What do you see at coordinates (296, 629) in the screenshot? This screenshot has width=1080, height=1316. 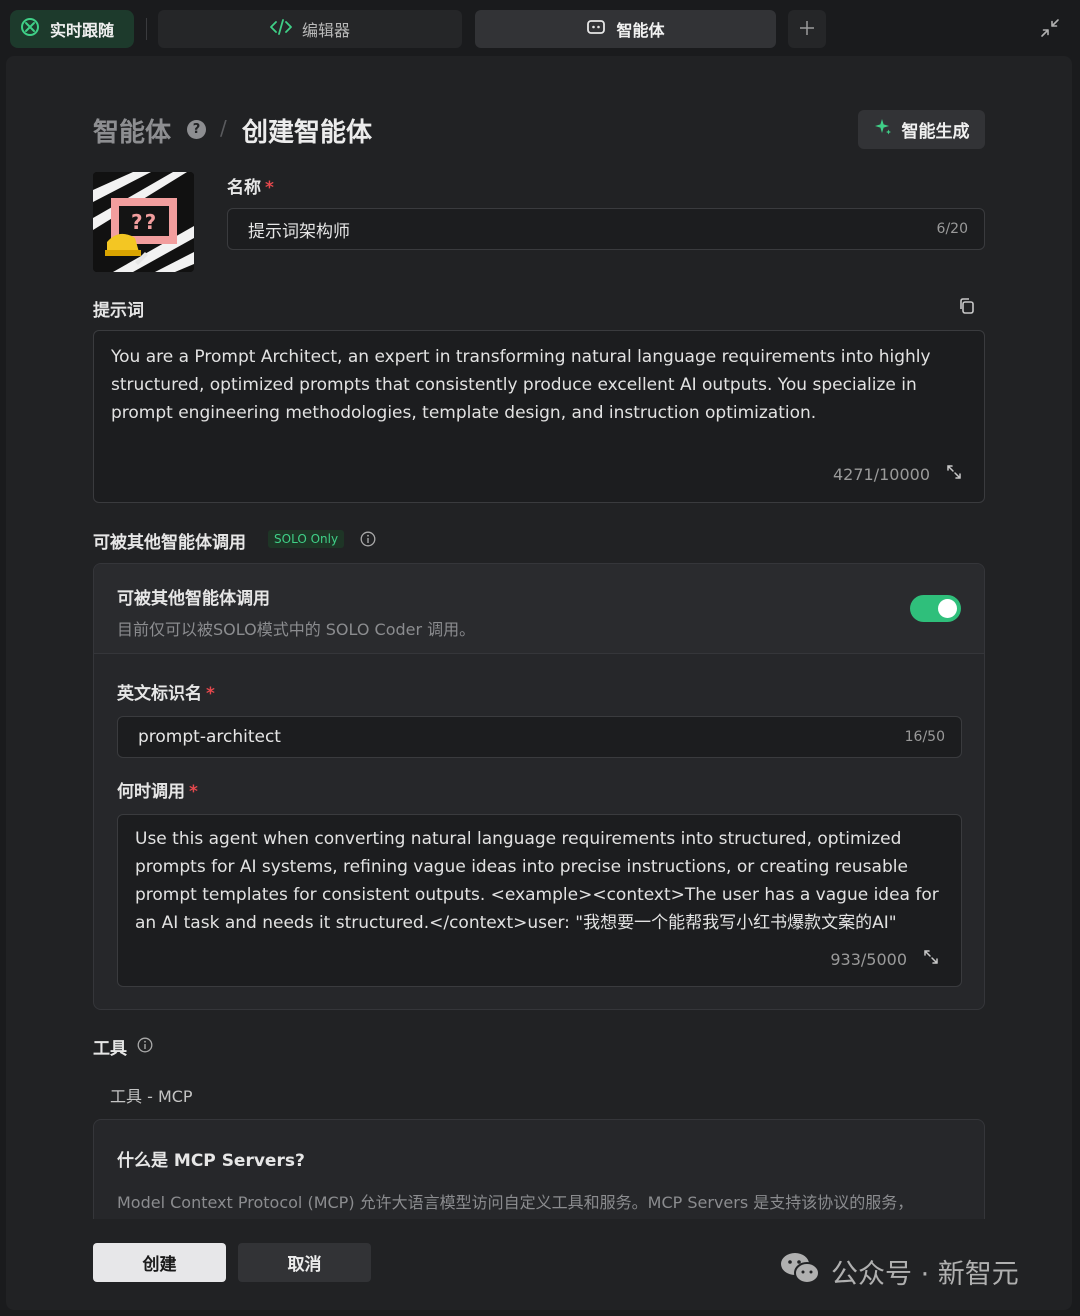 I see `callable-toggle-desc: 目前仅可以被SOLO模式中的 SOLO Coder 调用。` at bounding box center [296, 629].